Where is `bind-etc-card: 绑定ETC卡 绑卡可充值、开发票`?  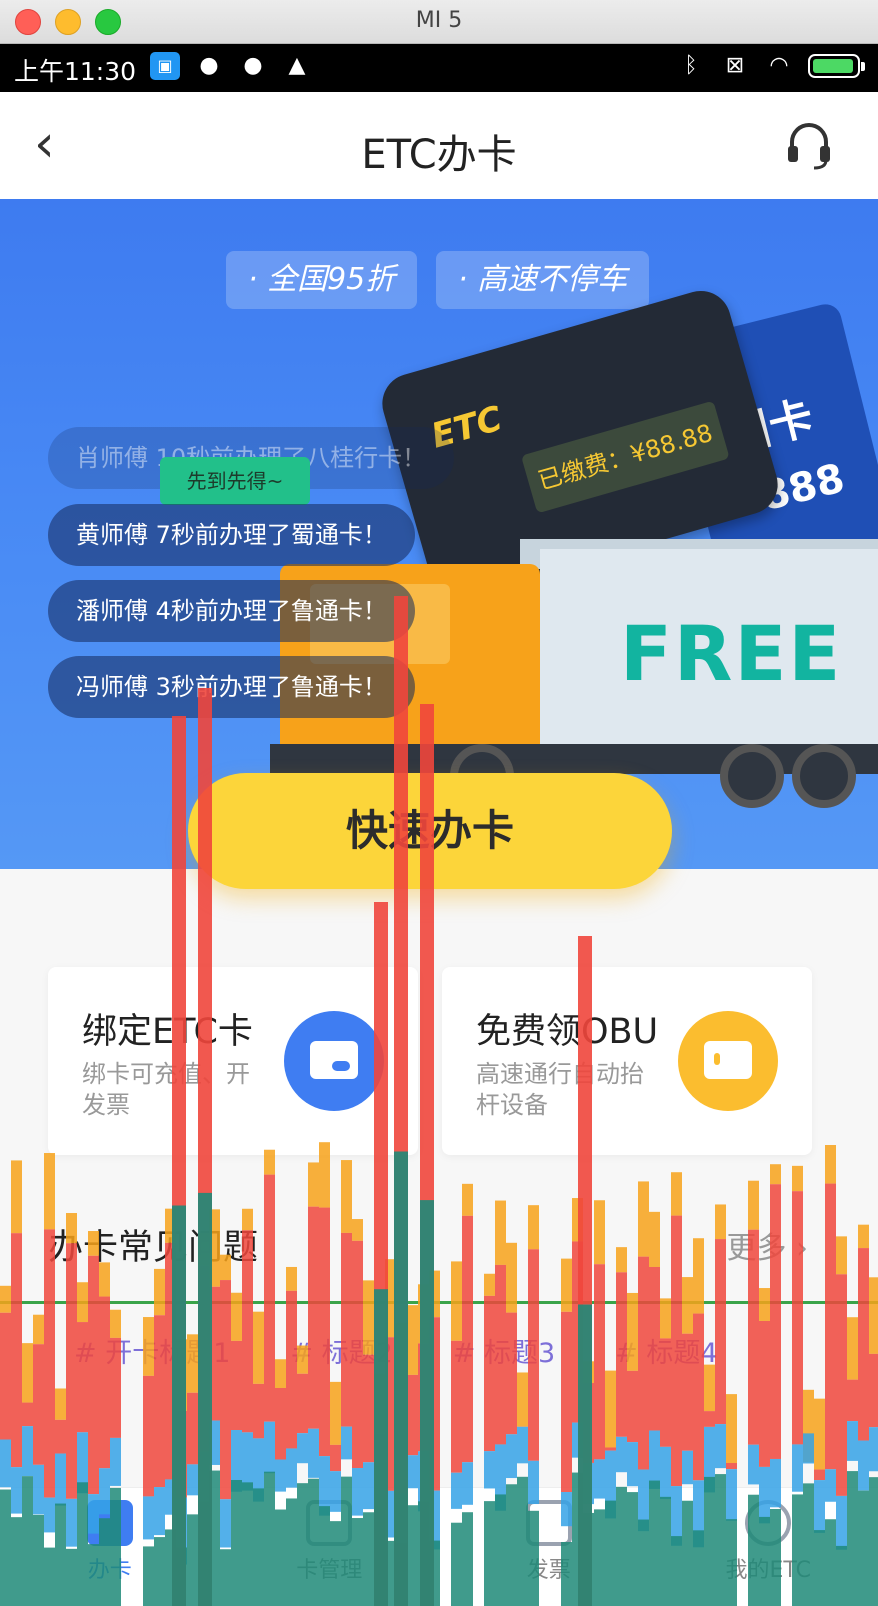
bind-etc-card: 绑定ETC卡 绑卡可充值、开发票 is located at coordinates (233, 1061).